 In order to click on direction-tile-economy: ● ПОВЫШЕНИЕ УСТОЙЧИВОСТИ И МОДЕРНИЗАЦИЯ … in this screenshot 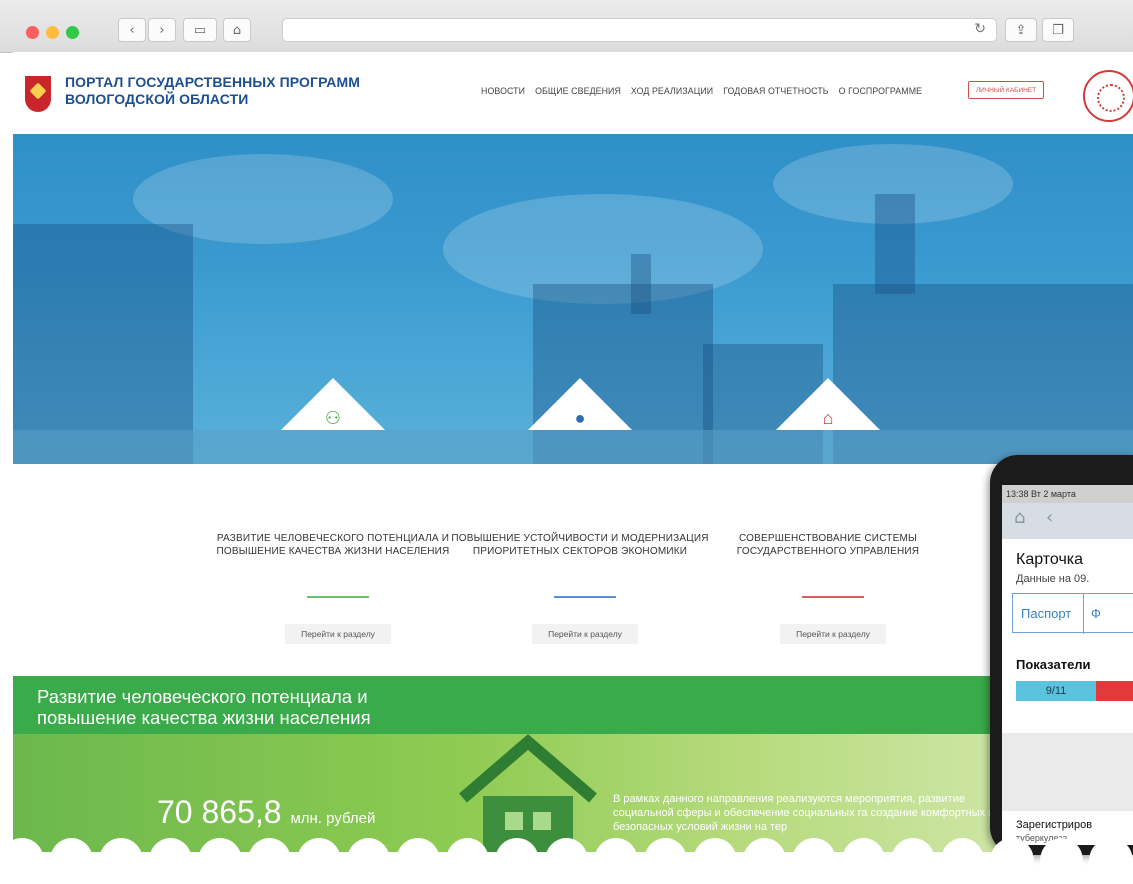, I will do `click(580, 515)`.